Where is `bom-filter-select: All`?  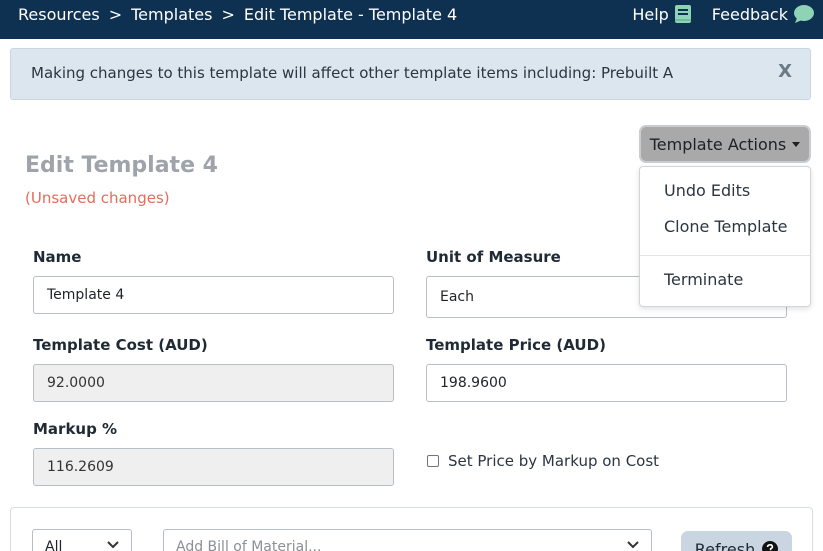
bom-filter-select: All is located at coordinates (82, 540).